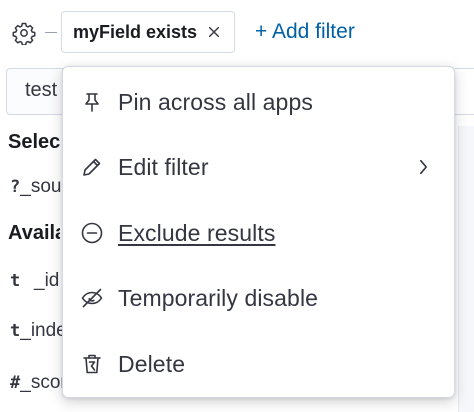 This screenshot has height=412, width=474. I want to click on gear-icon, so click(24, 33).